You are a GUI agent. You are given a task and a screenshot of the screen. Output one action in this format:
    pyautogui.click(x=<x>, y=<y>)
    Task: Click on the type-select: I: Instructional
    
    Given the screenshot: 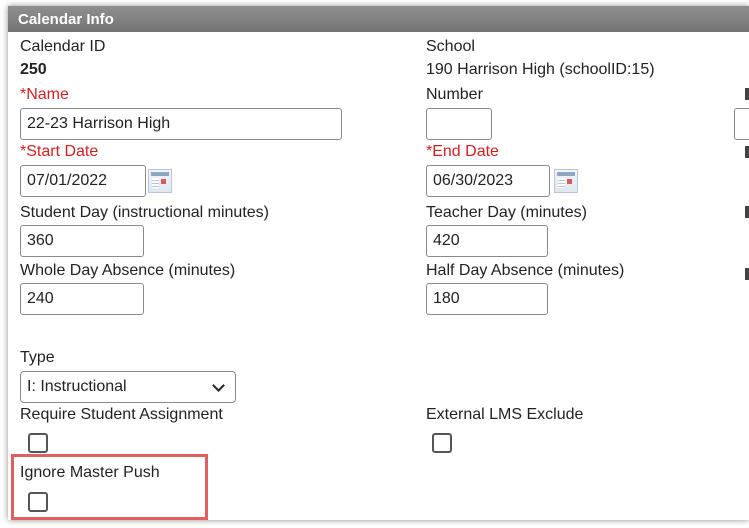 What is the action you would take?
    pyautogui.click(x=128, y=387)
    